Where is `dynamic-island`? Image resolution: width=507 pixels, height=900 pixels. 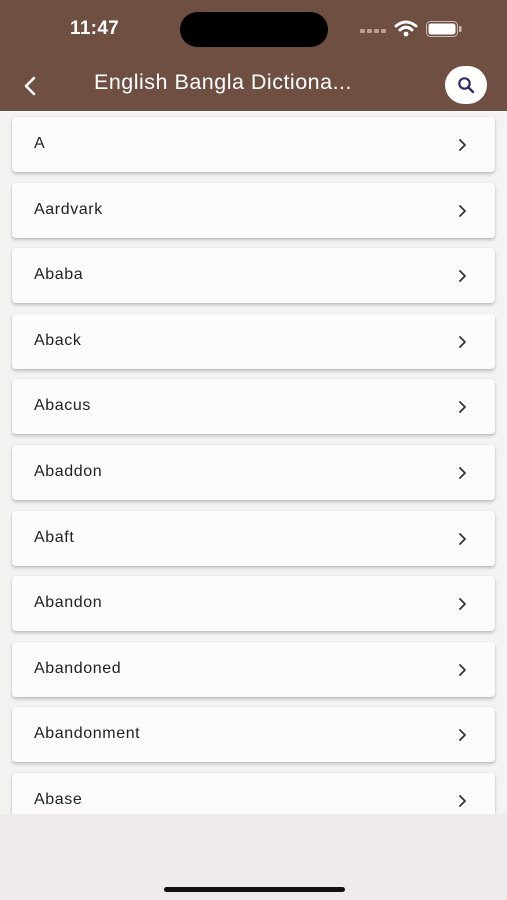 dynamic-island is located at coordinates (254, 29).